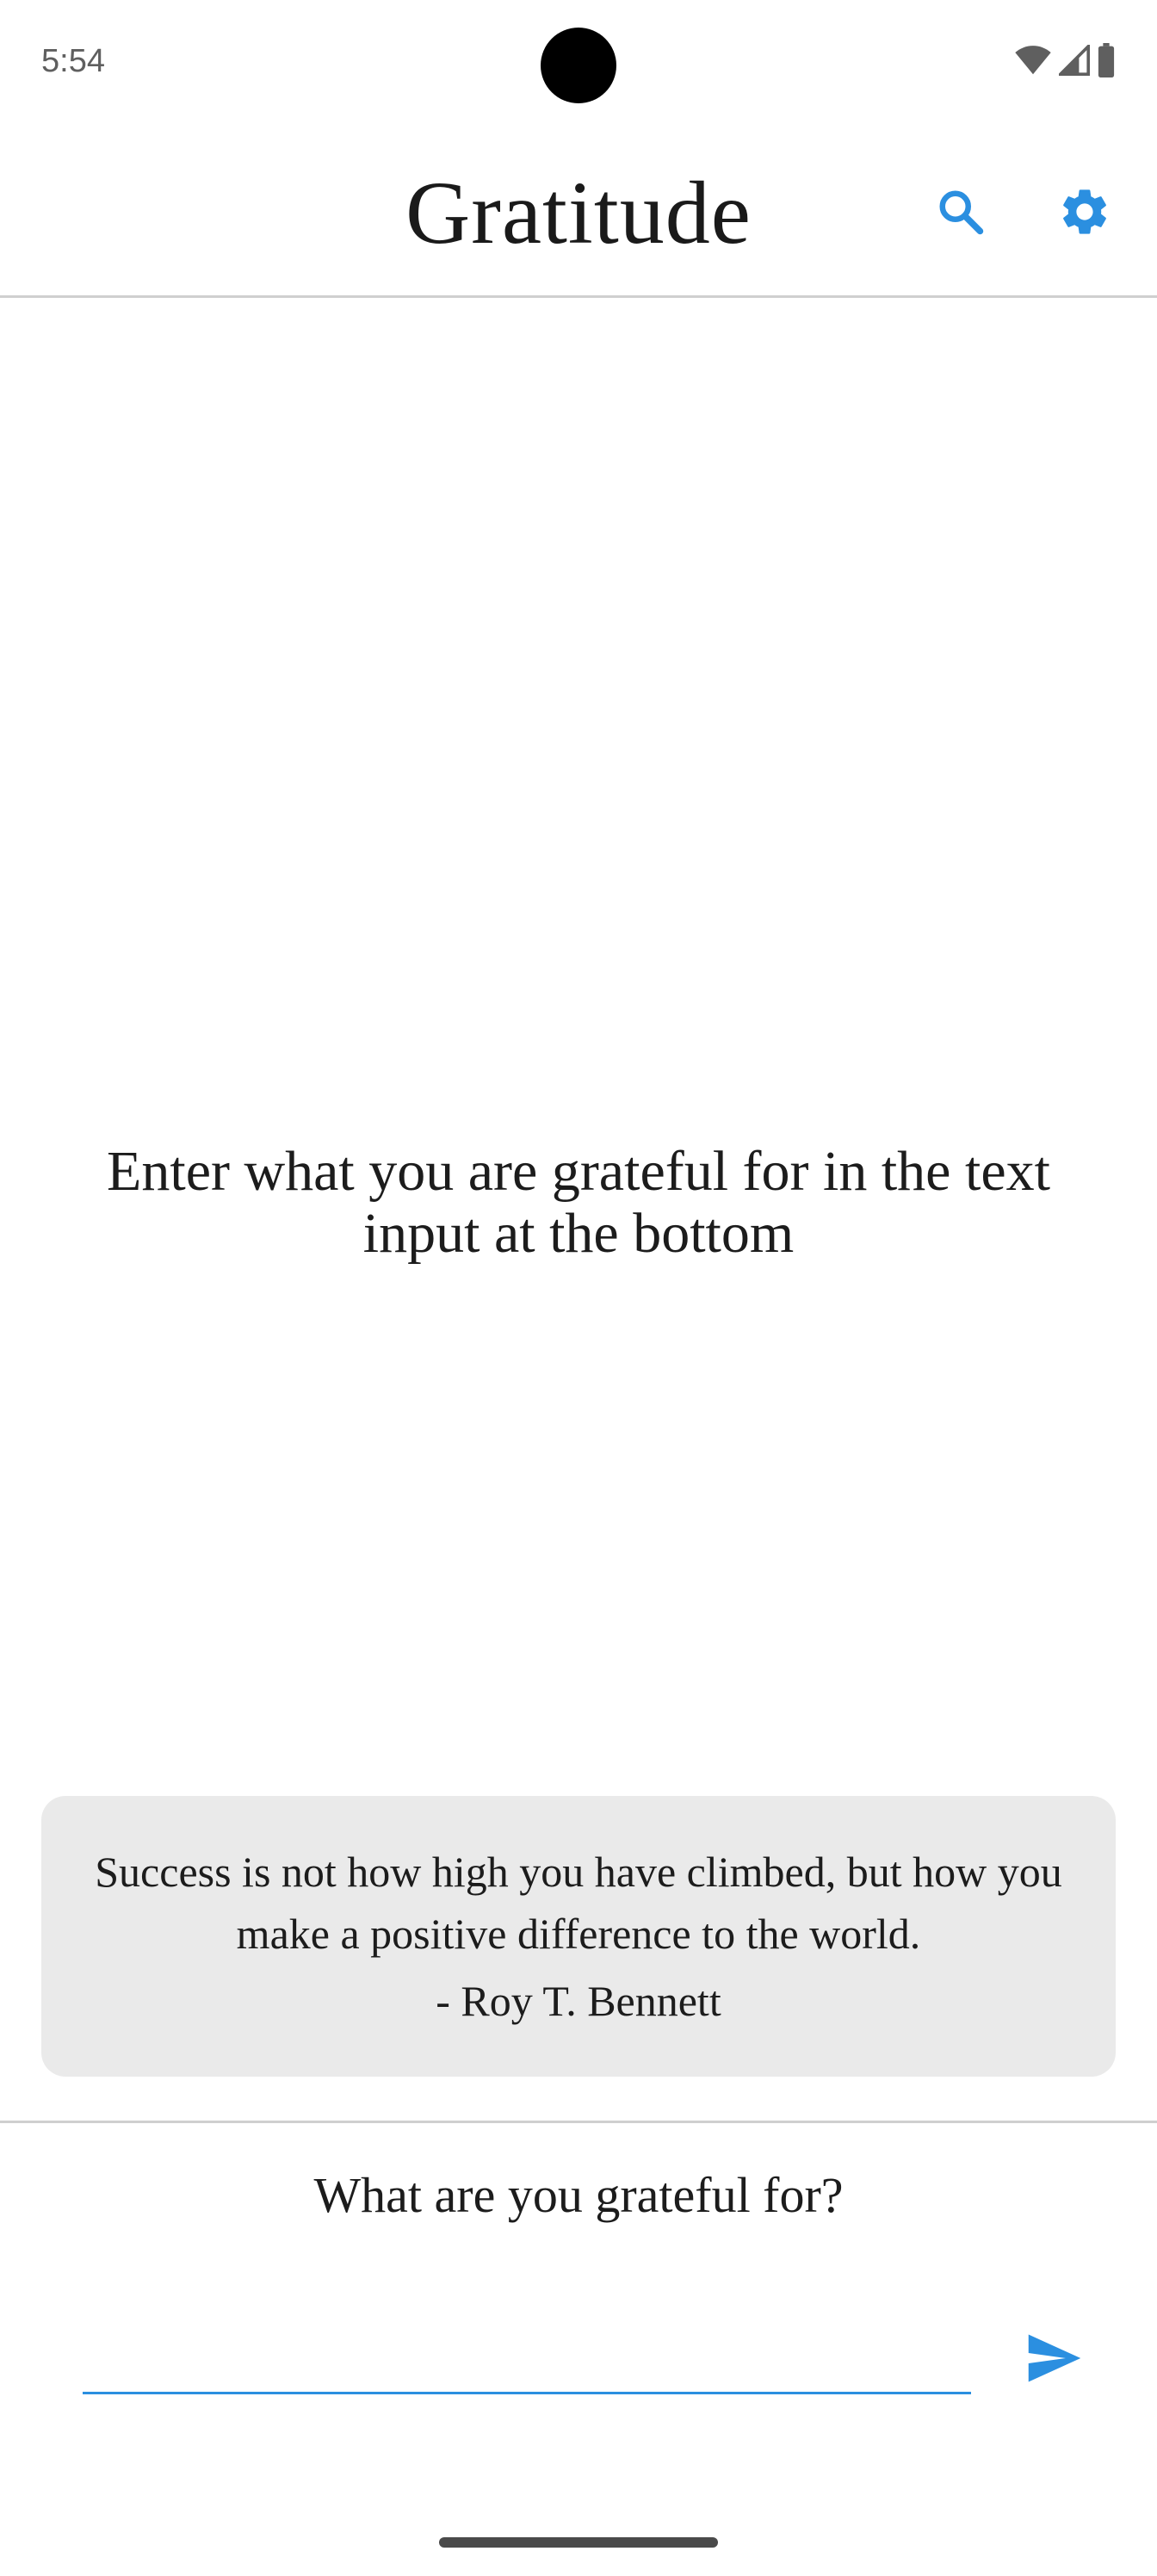 The height and width of the screenshot is (2576, 1157). I want to click on search-icon, so click(961, 214).